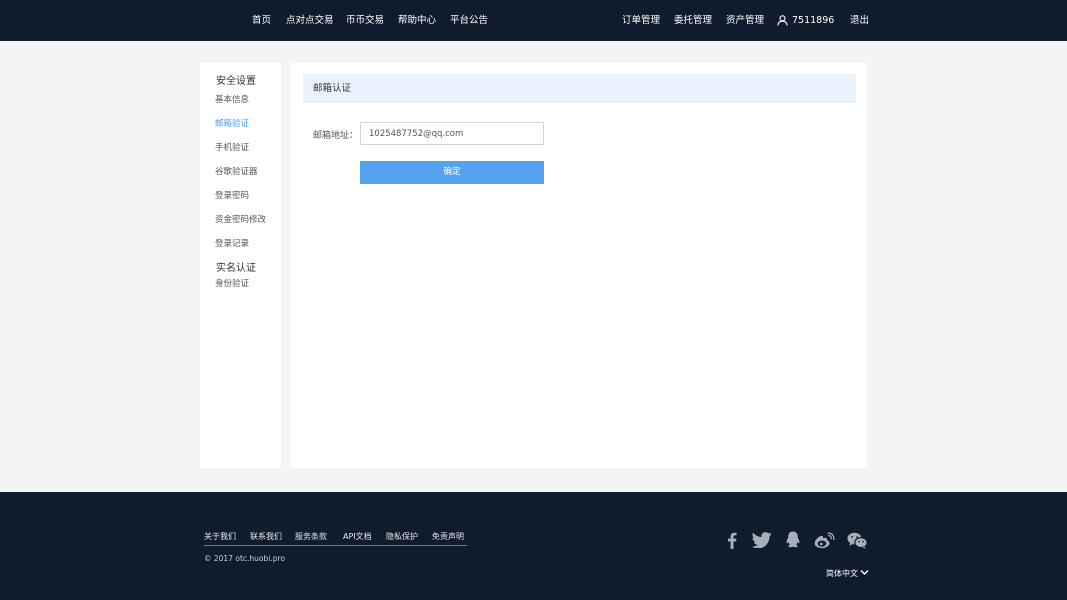 Image resolution: width=1067 pixels, height=600 pixels. What do you see at coordinates (311, 536) in the screenshot?
I see `footer-link-terms: 服务条款` at bounding box center [311, 536].